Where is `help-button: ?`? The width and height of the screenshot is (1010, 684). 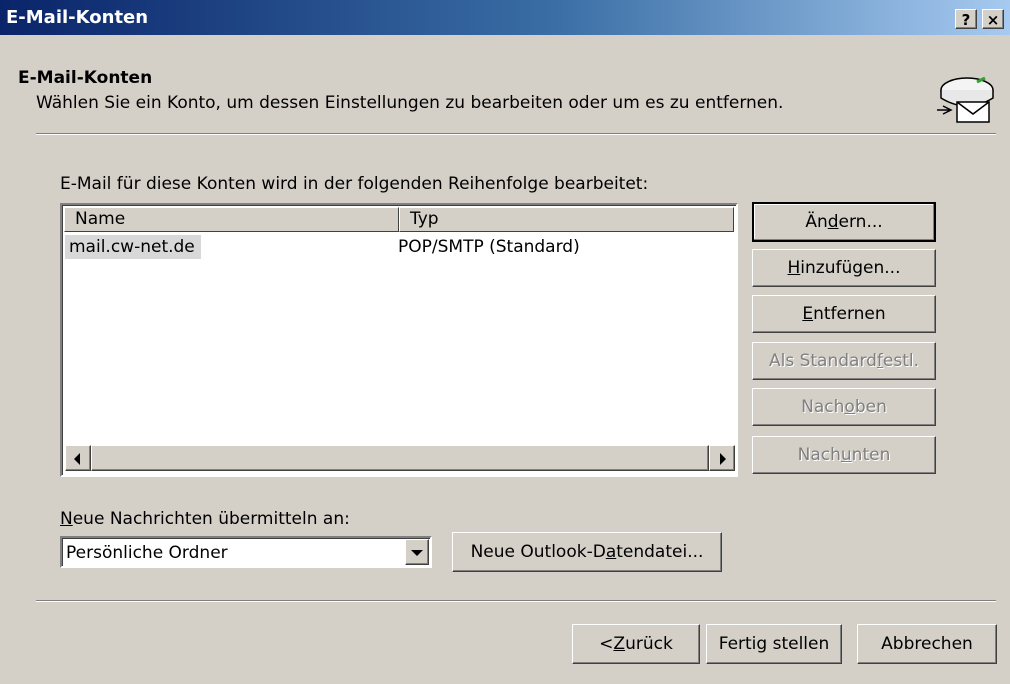
help-button: ? is located at coordinates (966, 19).